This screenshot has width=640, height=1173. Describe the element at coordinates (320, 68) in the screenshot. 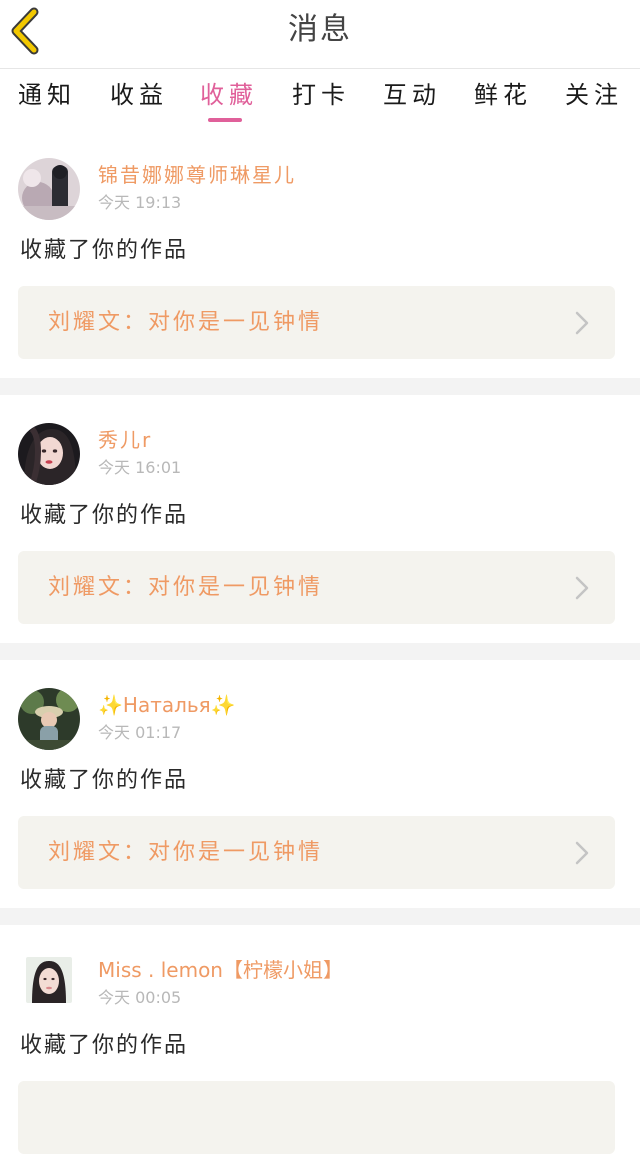

I see `header-divider` at that location.